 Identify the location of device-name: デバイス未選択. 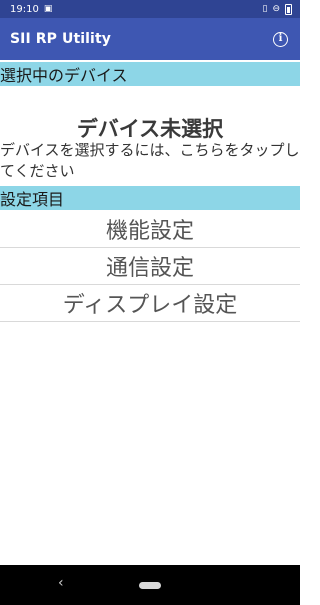
(150, 128).